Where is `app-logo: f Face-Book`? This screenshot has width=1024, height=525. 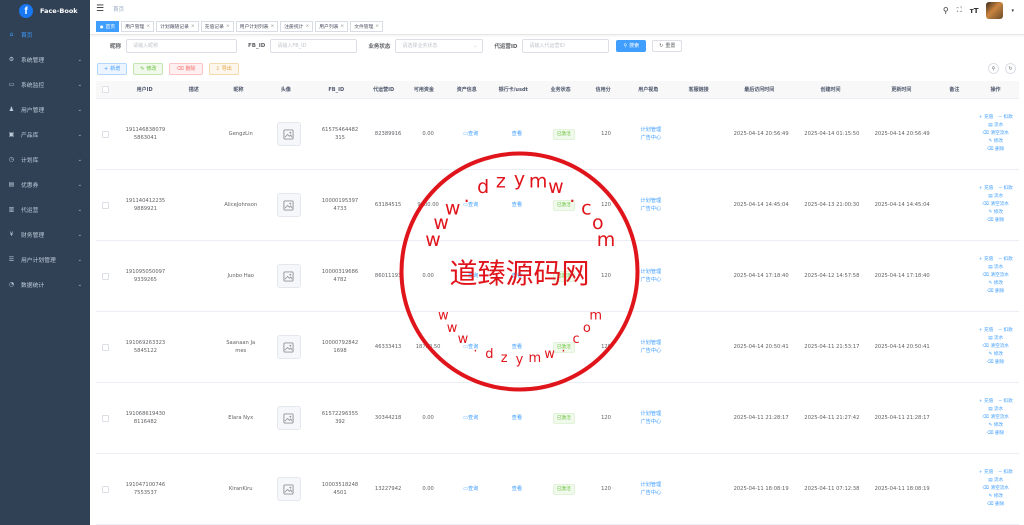 app-logo: f Face-Book is located at coordinates (45, 11).